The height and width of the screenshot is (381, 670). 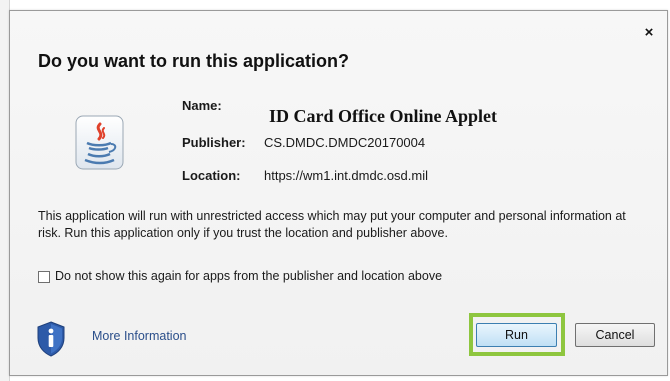 I want to click on run-button: Run, so click(x=516, y=335).